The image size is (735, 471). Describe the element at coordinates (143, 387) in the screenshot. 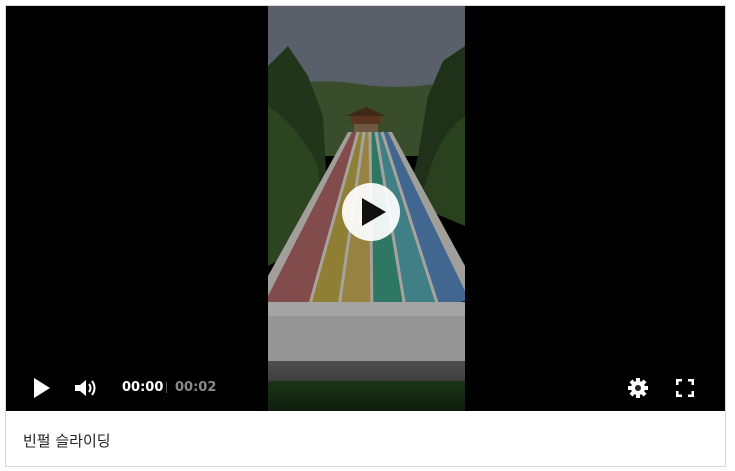

I see `current-time: 00:00` at that location.